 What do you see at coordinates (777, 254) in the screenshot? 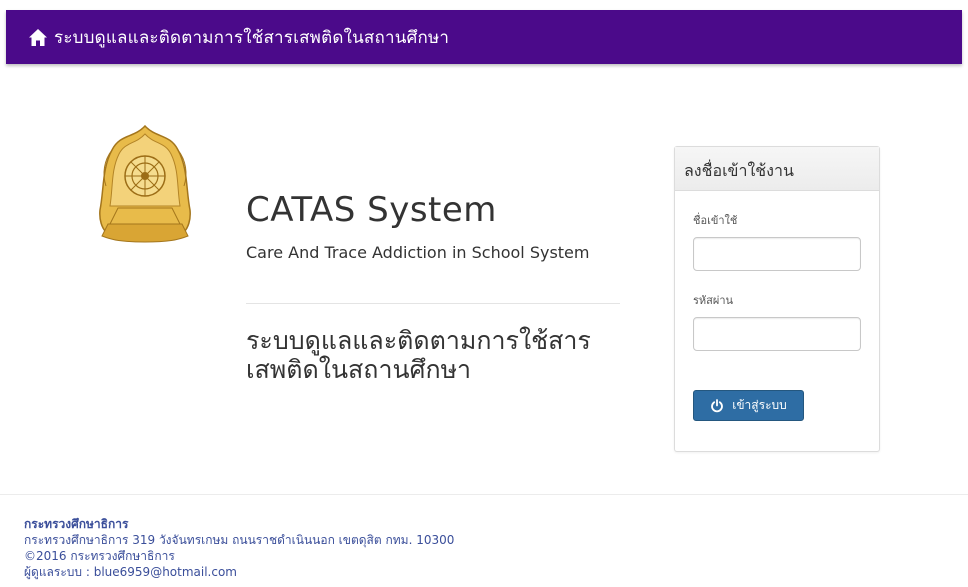
I see `username-input` at bounding box center [777, 254].